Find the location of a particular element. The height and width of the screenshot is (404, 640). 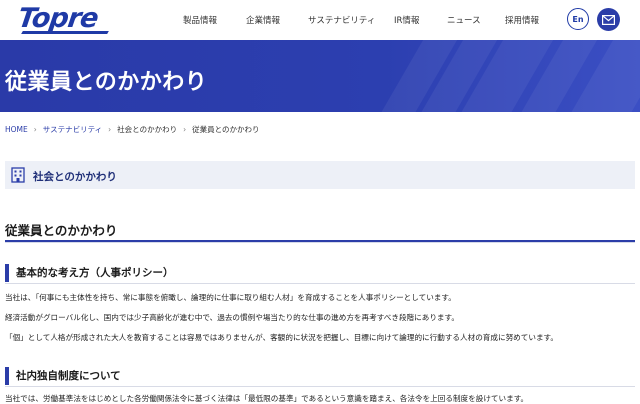

nav-news: ニュース is located at coordinates (464, 20).